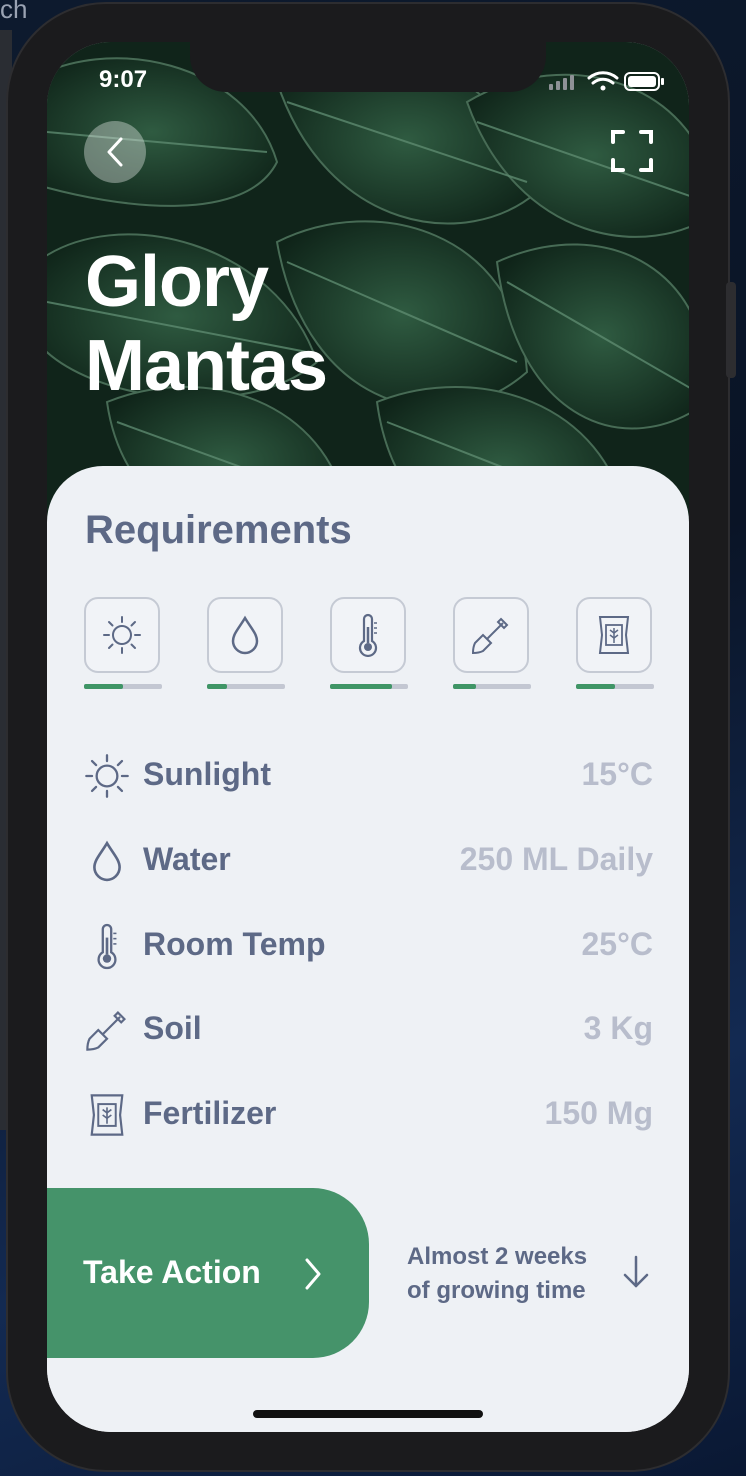 The image size is (746, 1476). What do you see at coordinates (497, 1256) in the screenshot?
I see `growing-time-line1: Almost 2 weeks` at bounding box center [497, 1256].